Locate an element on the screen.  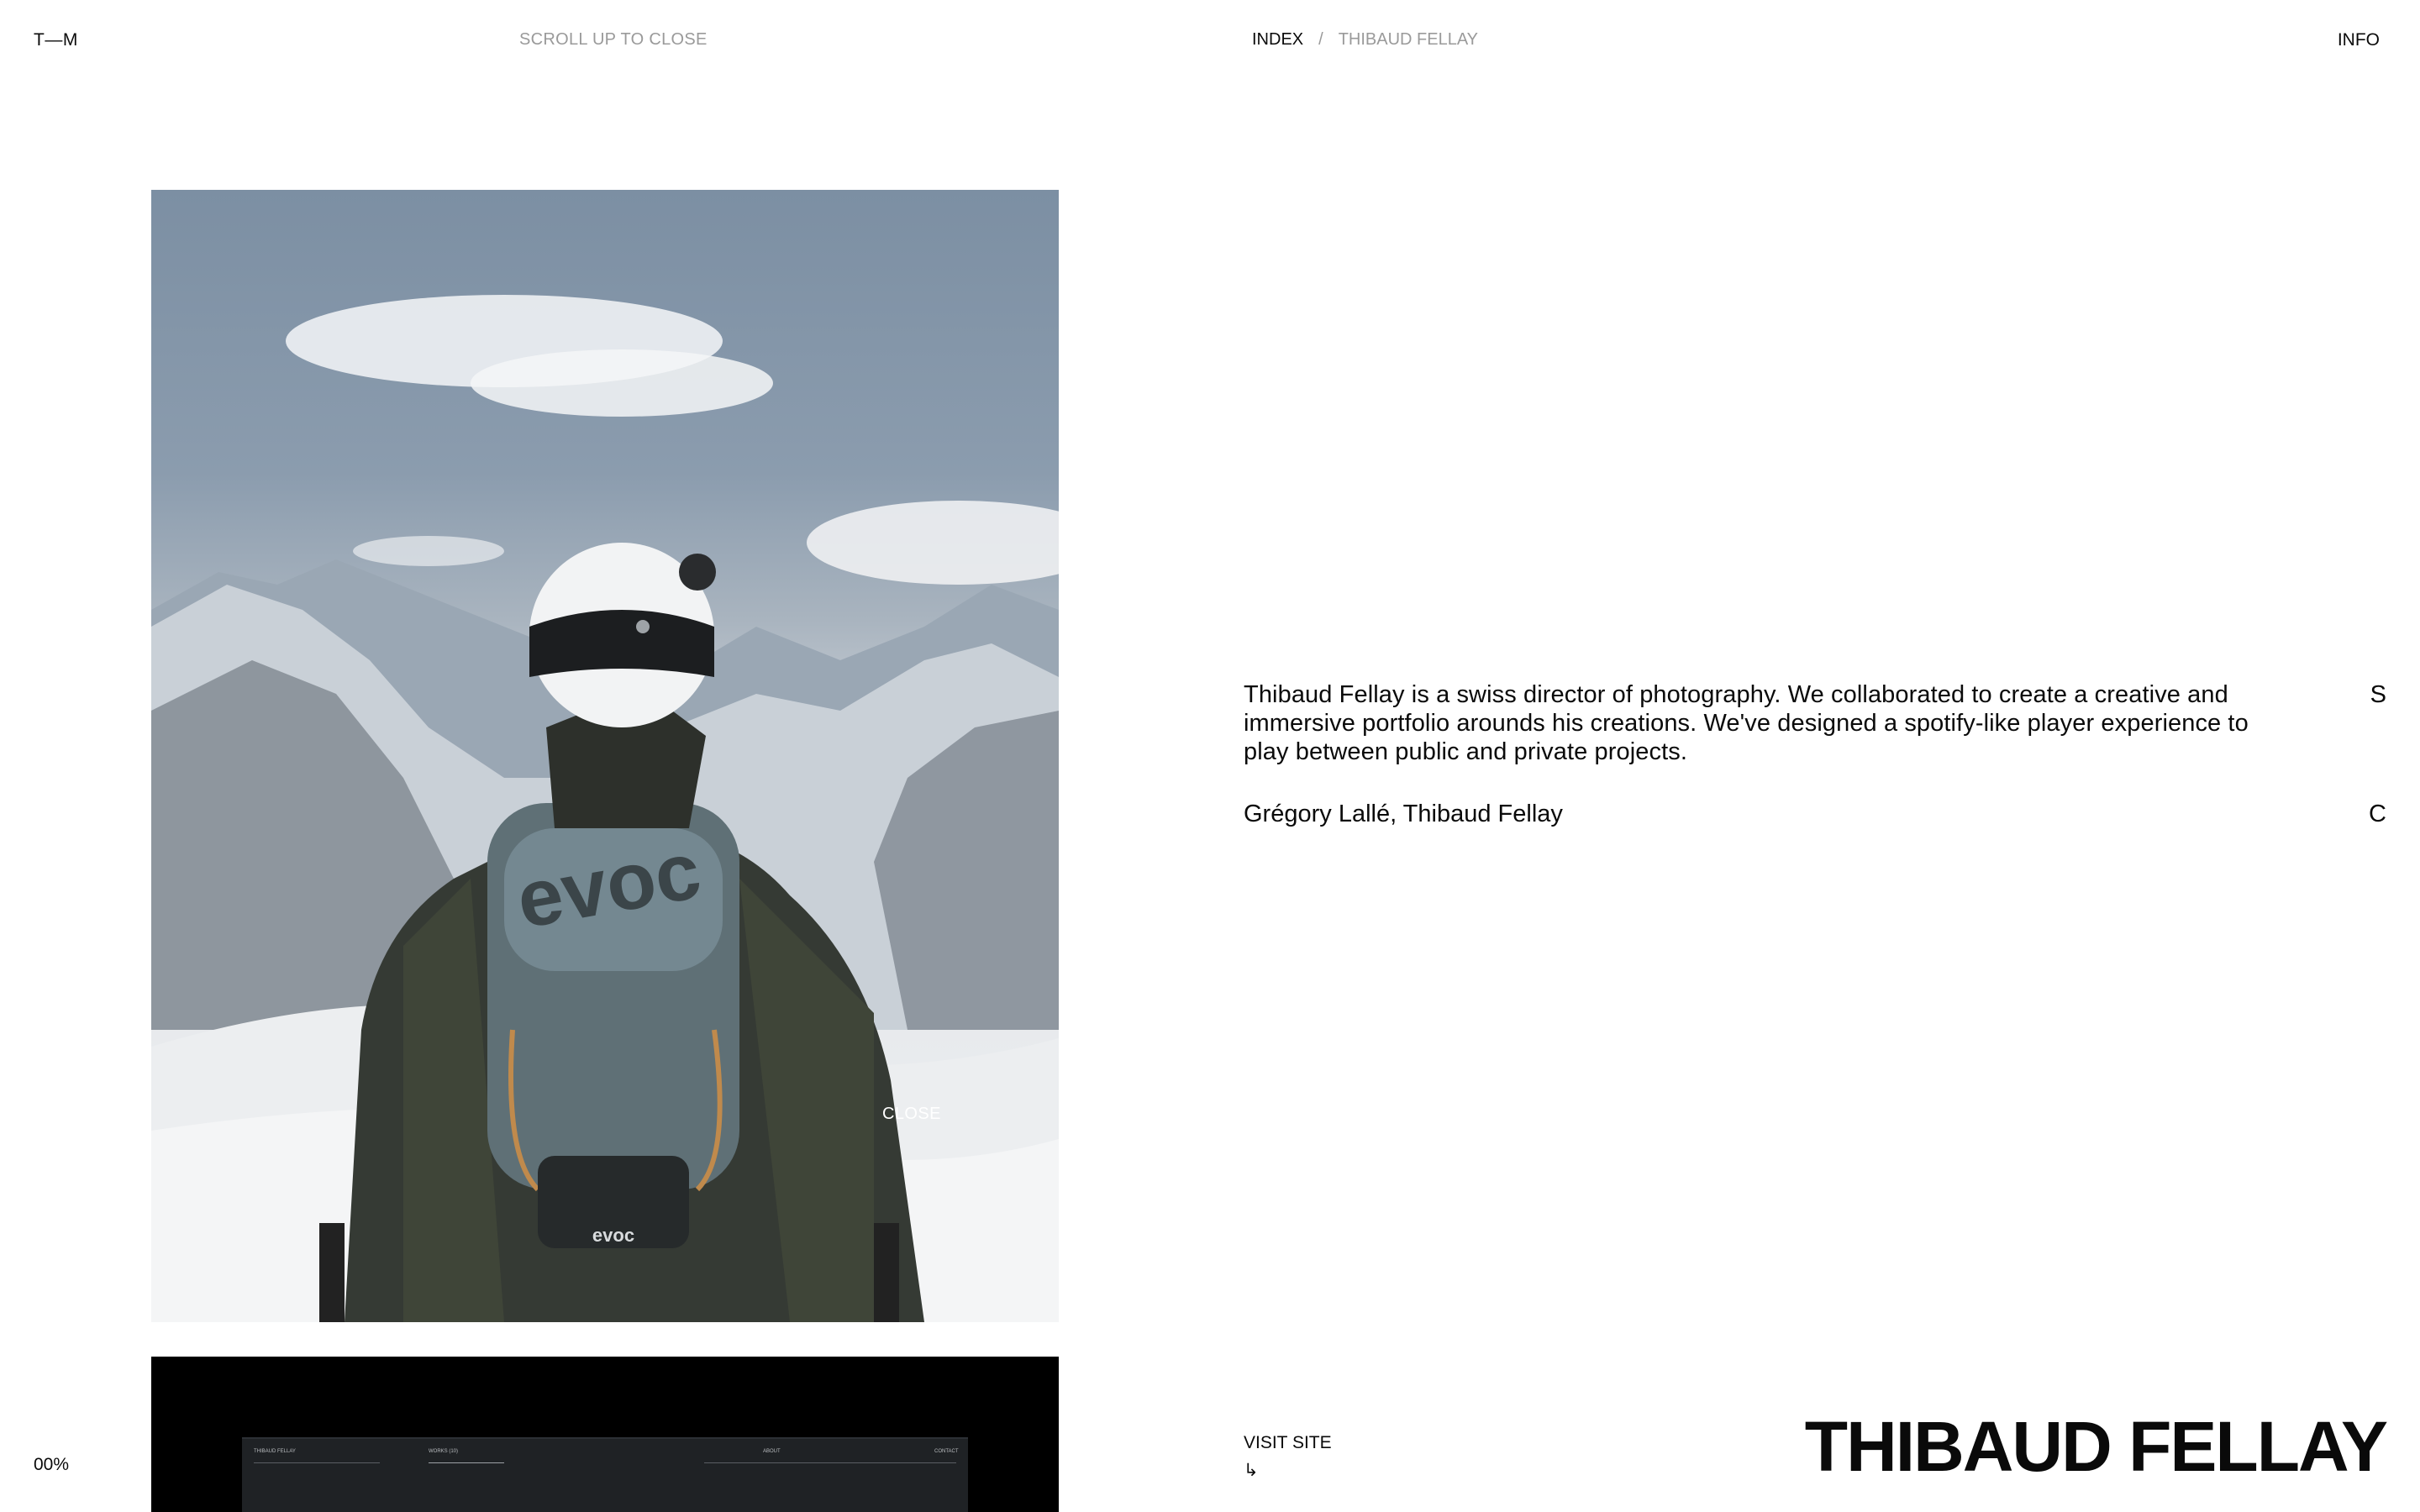
preview-contact: CONTACT is located at coordinates (946, 1451).